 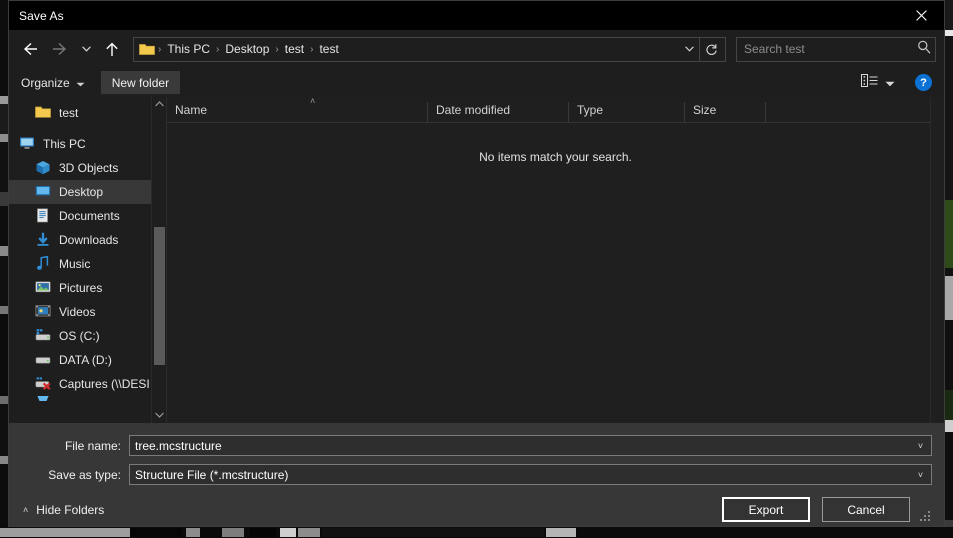 What do you see at coordinates (626, 112) in the screenshot?
I see `column-header-type: Type` at bounding box center [626, 112].